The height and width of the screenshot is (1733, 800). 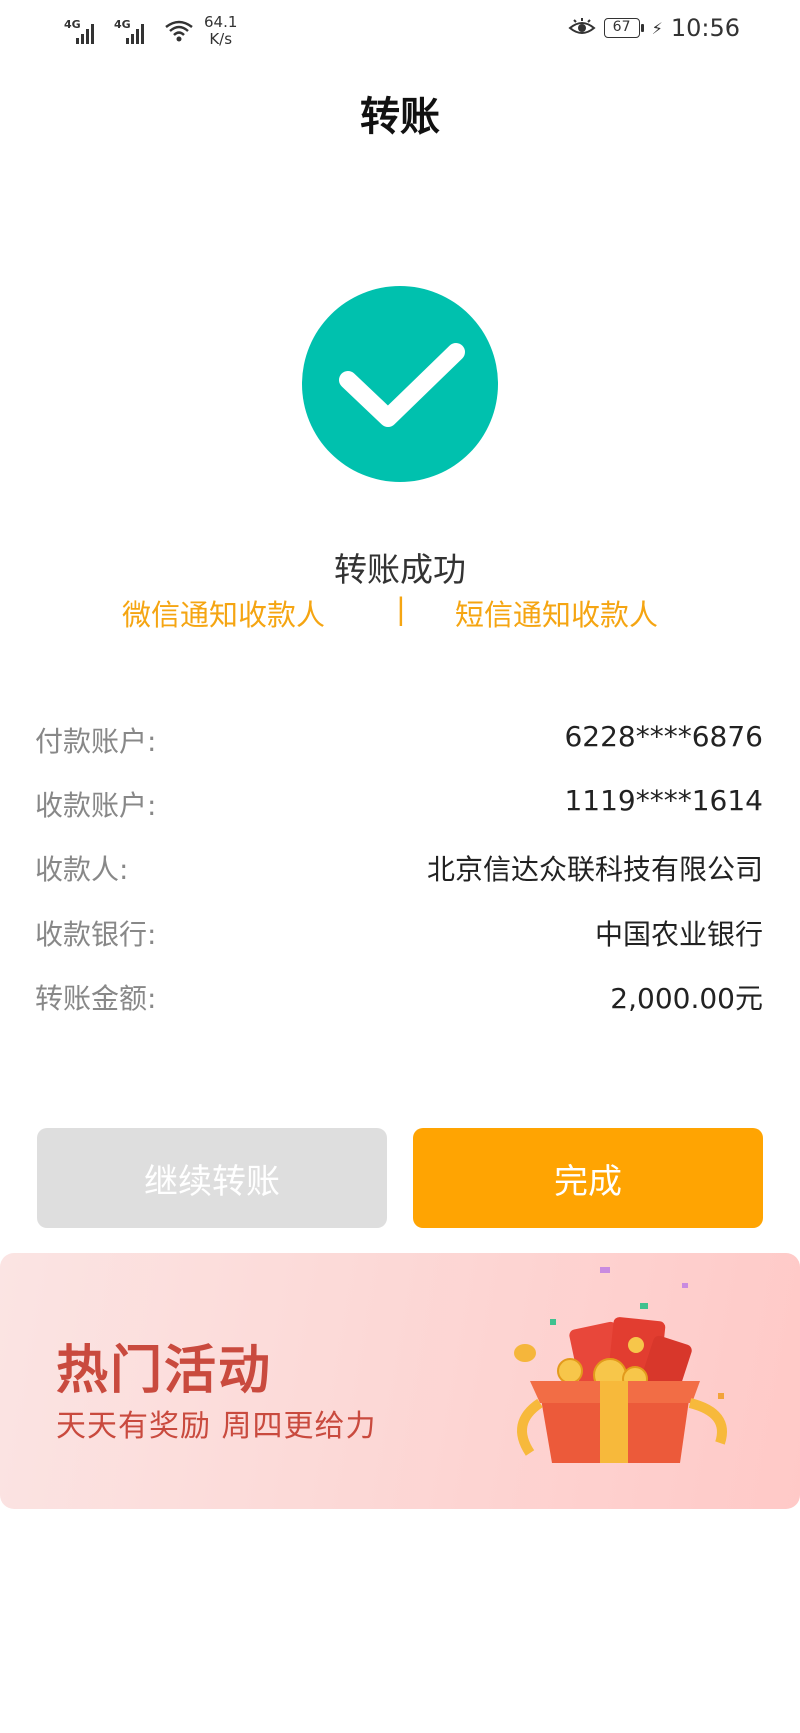 I want to click on detail-label: 转账金额:, so click(x=96, y=998).